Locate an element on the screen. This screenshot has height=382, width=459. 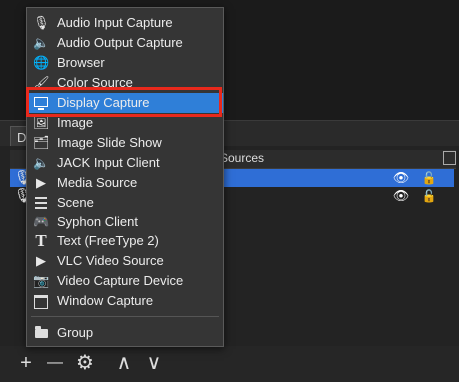
folder-icon is located at coordinates (41, 333).